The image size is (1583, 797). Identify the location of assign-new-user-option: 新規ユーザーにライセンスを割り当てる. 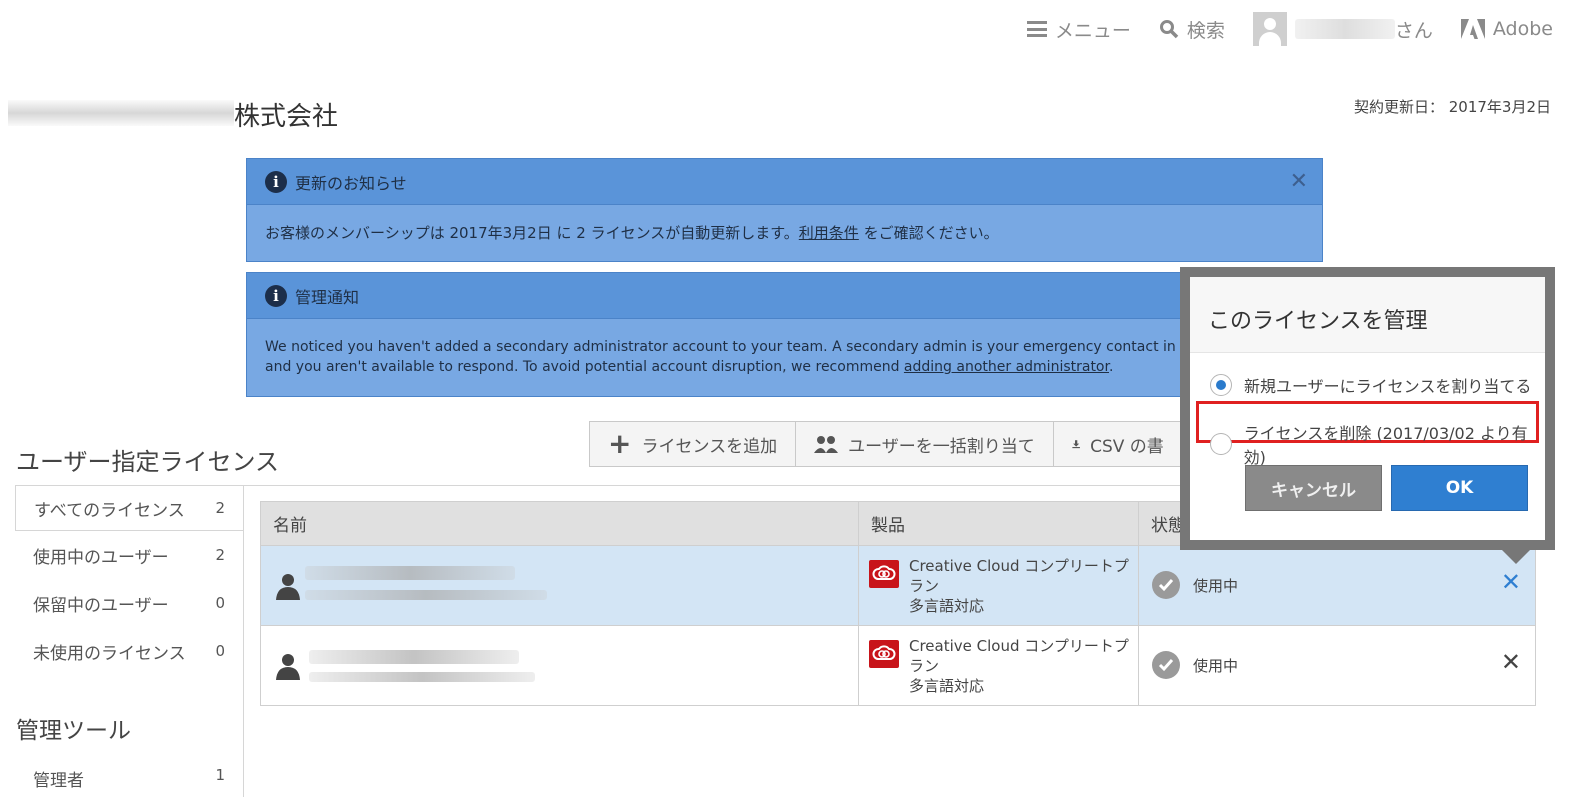
(1370, 385).